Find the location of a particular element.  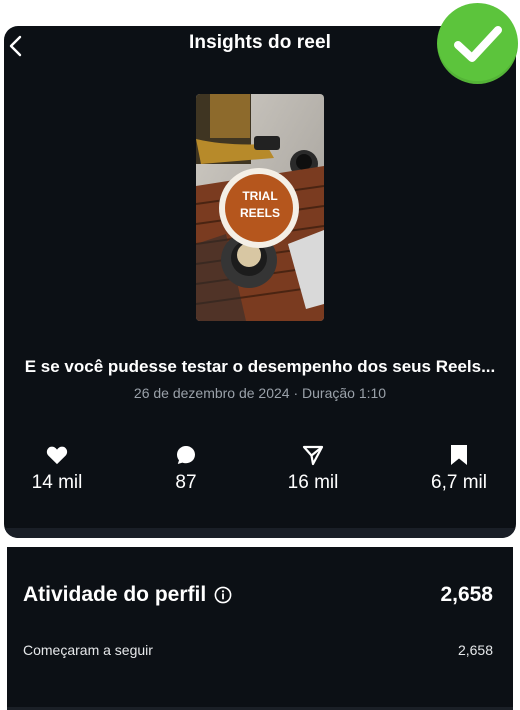

checkmark-icon is located at coordinates (477, 43).